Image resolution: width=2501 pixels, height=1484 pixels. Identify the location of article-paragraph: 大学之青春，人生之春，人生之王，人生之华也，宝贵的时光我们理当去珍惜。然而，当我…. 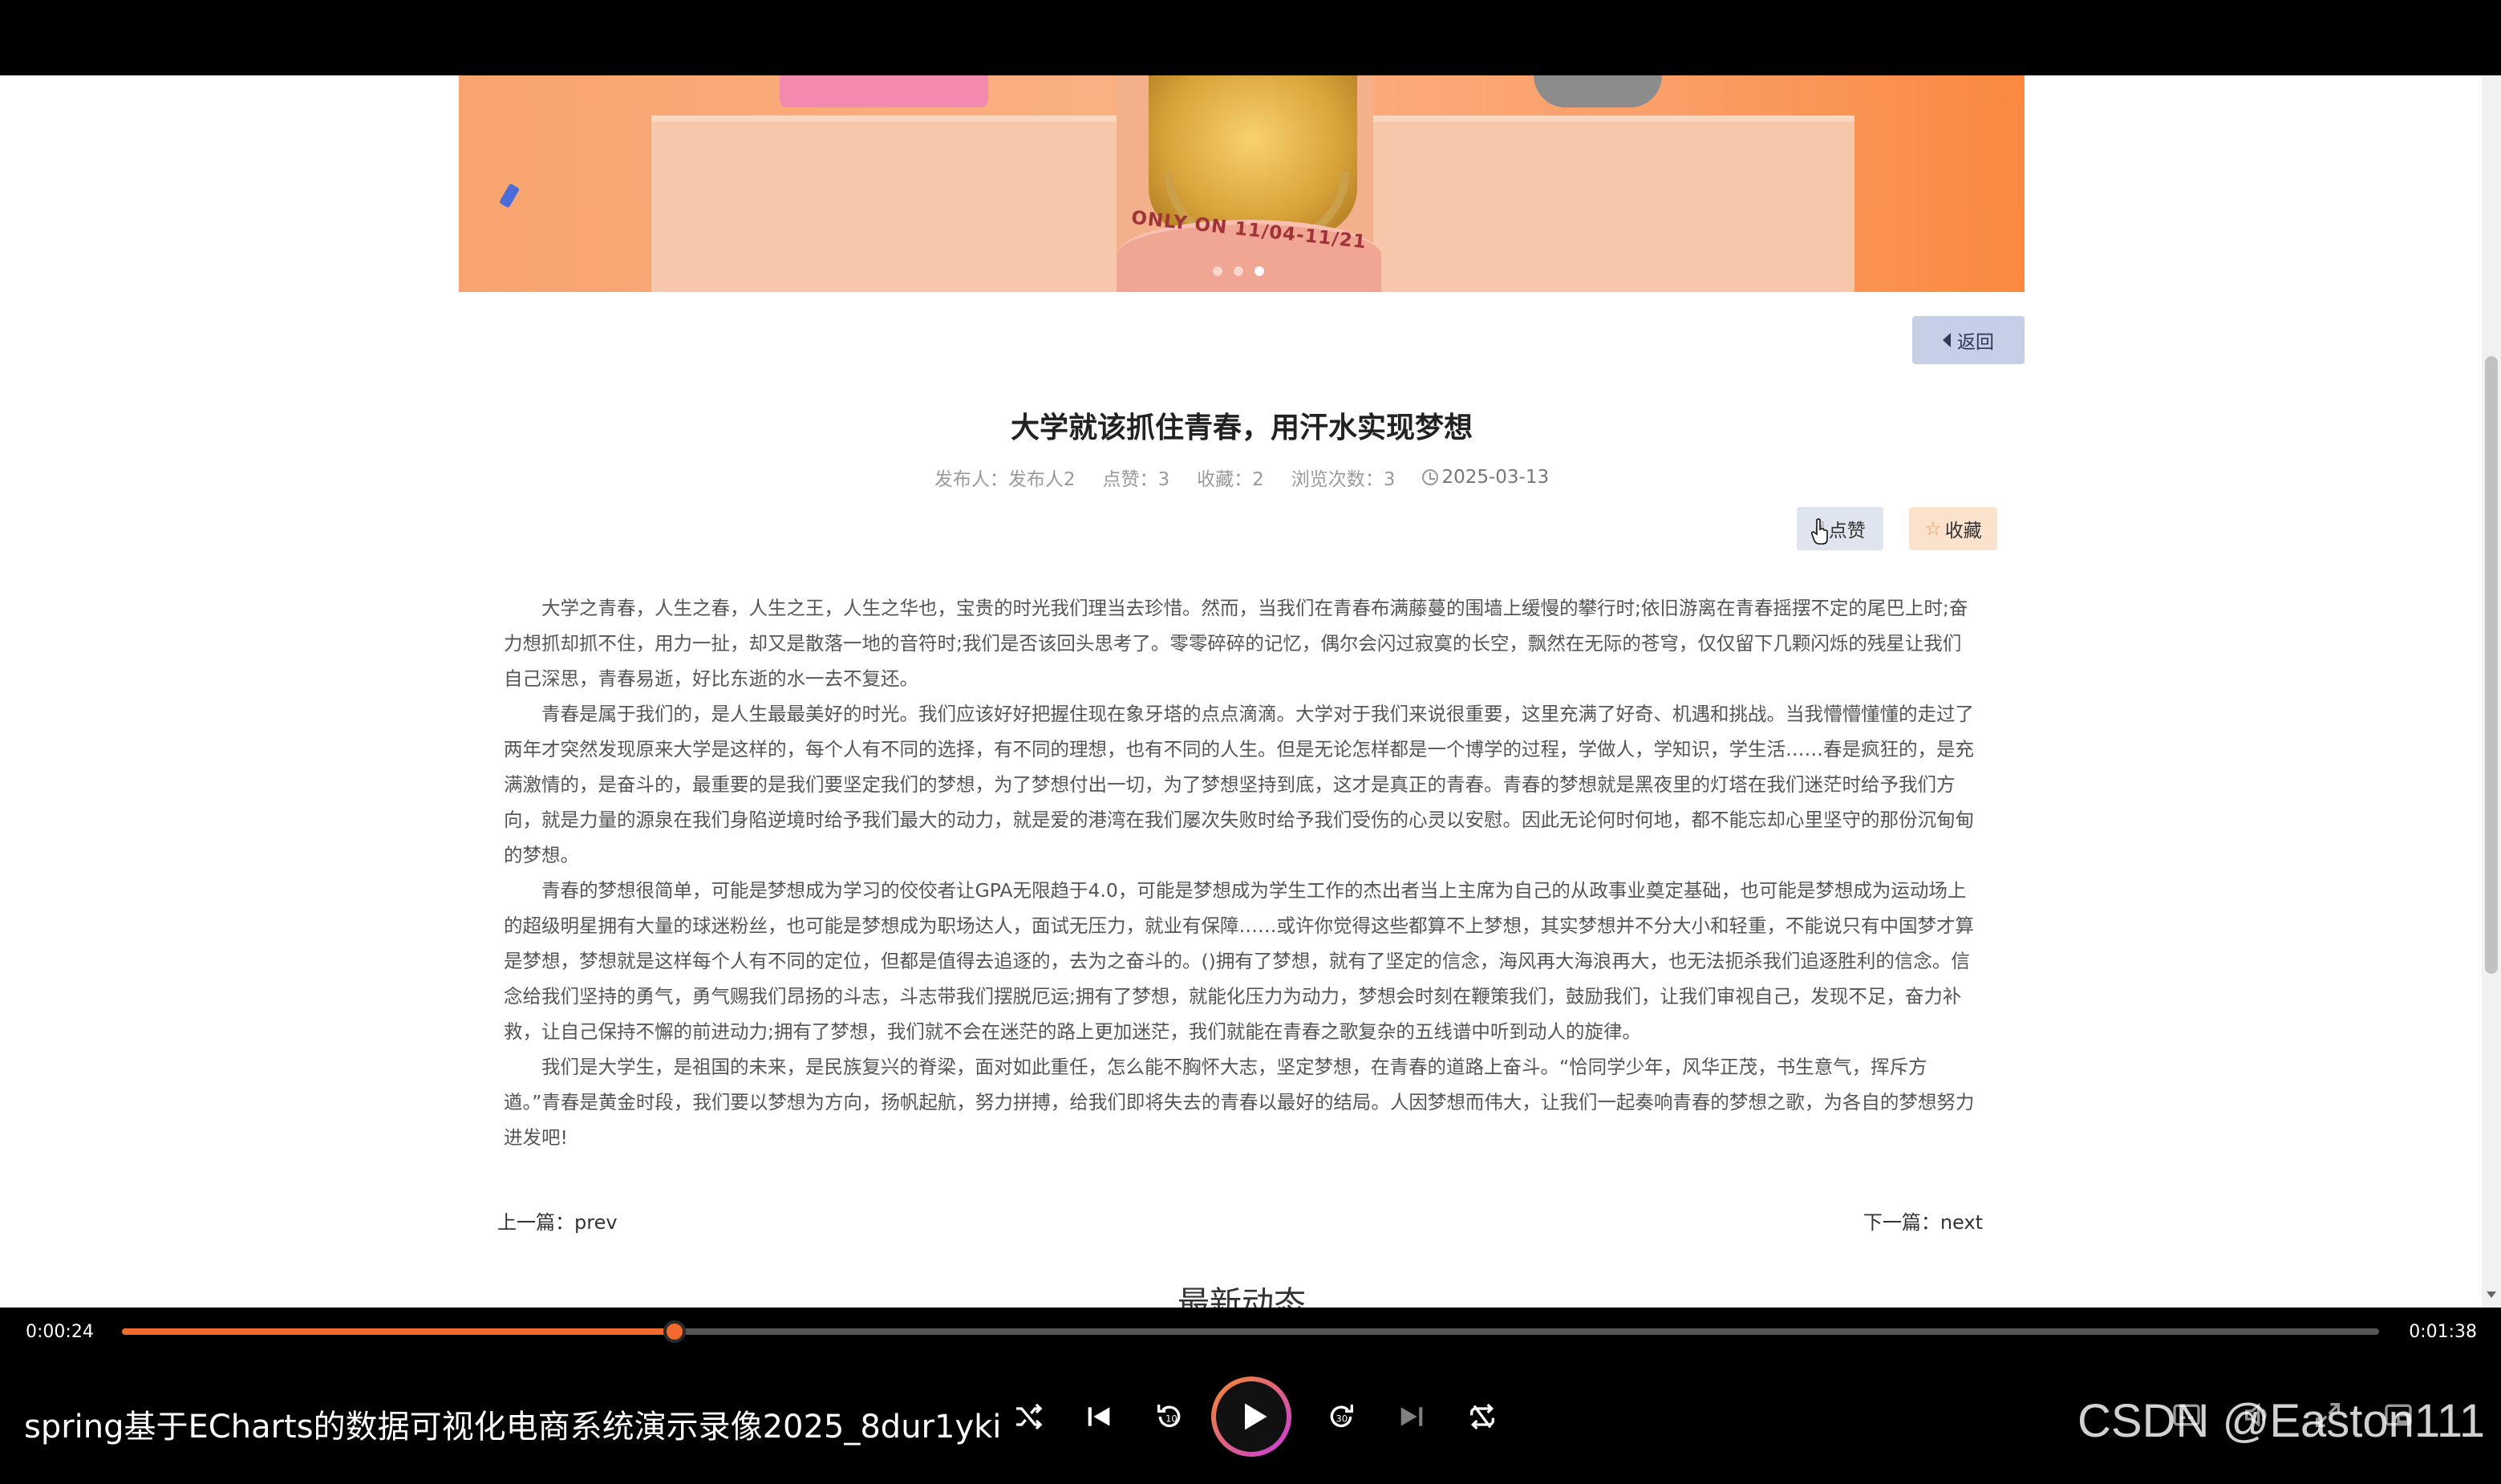
(1236, 643).